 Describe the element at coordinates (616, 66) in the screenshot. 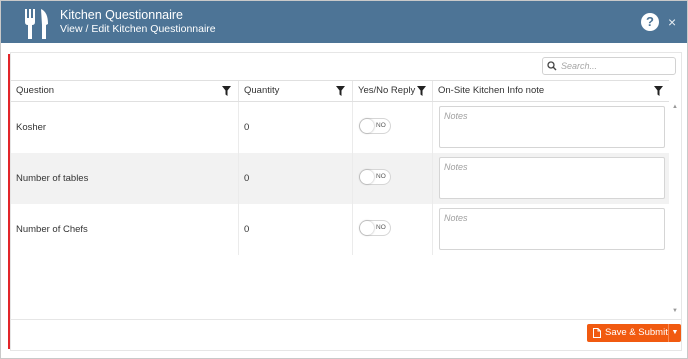

I see `search-input` at that location.